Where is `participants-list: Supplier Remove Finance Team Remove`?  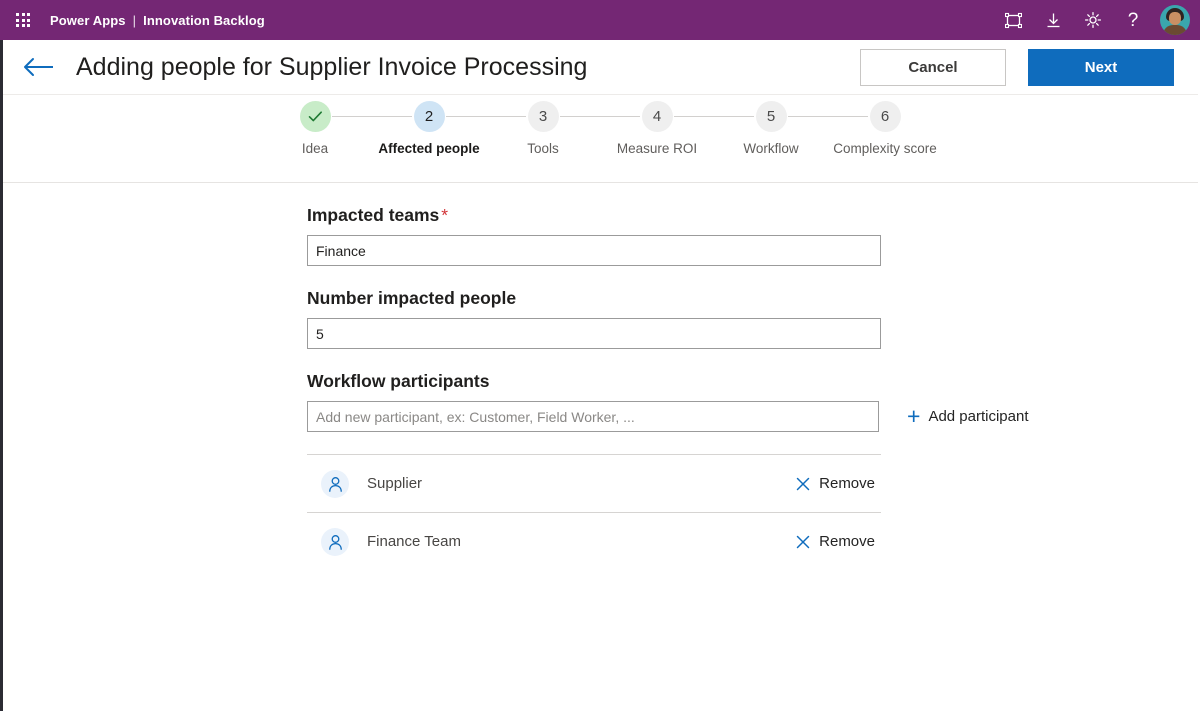 participants-list: Supplier Remove Finance Team Remove is located at coordinates (594, 512).